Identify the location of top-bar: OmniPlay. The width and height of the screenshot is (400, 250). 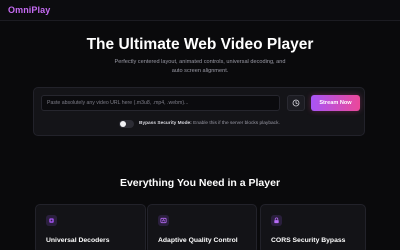
(200, 10).